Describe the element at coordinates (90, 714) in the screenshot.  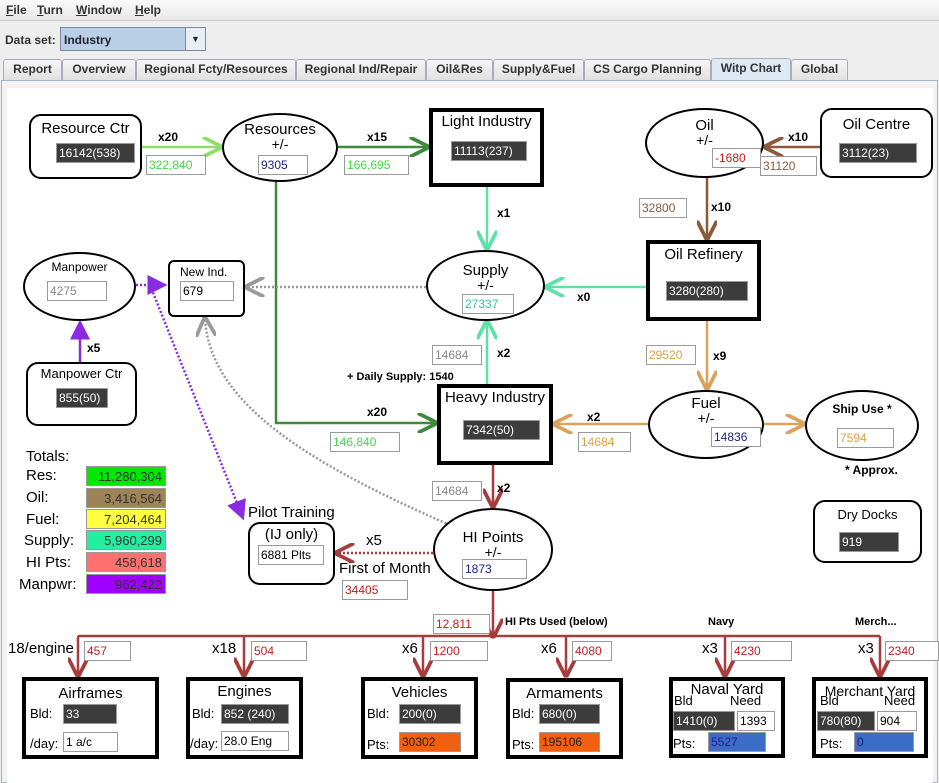
I see `airframes-bld: 33` at that location.